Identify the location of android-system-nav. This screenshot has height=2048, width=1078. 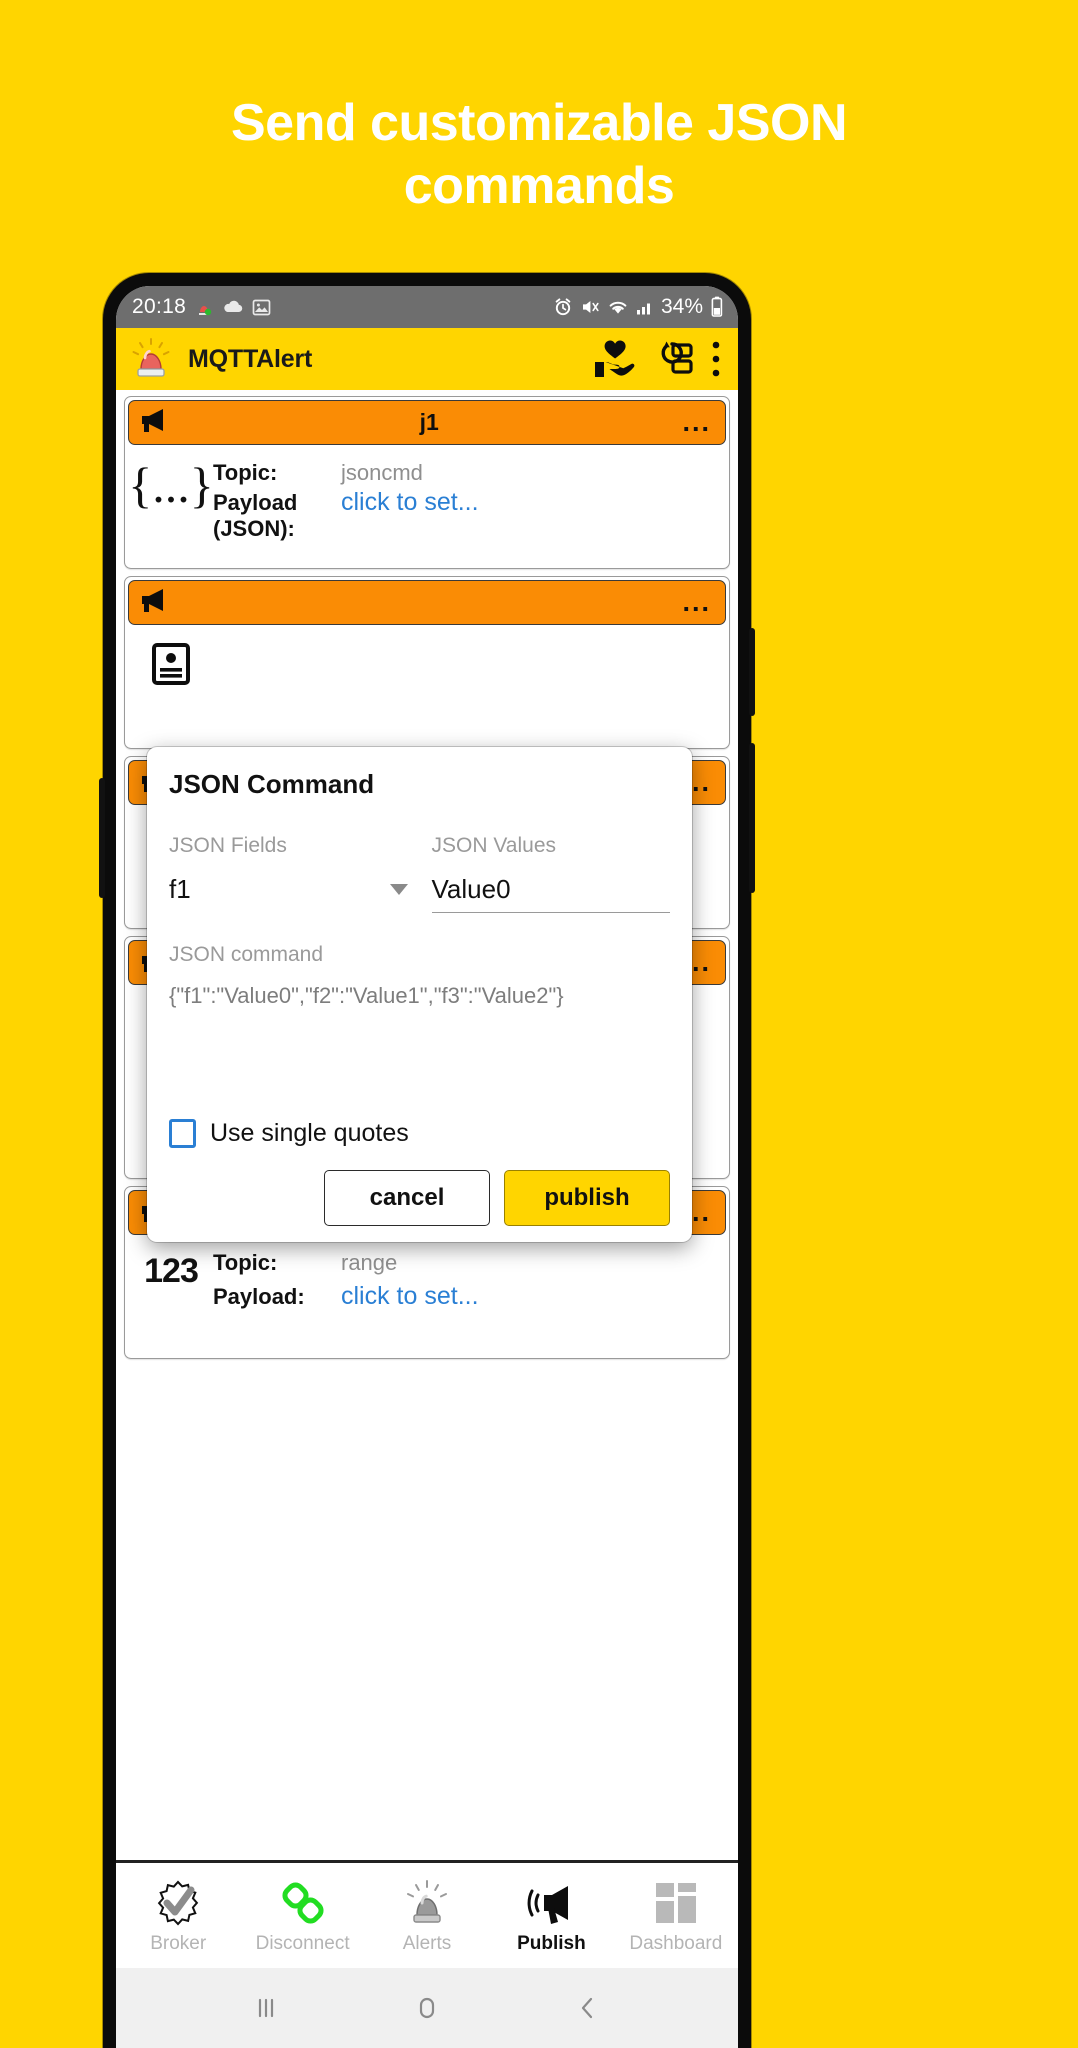
(427, 2008).